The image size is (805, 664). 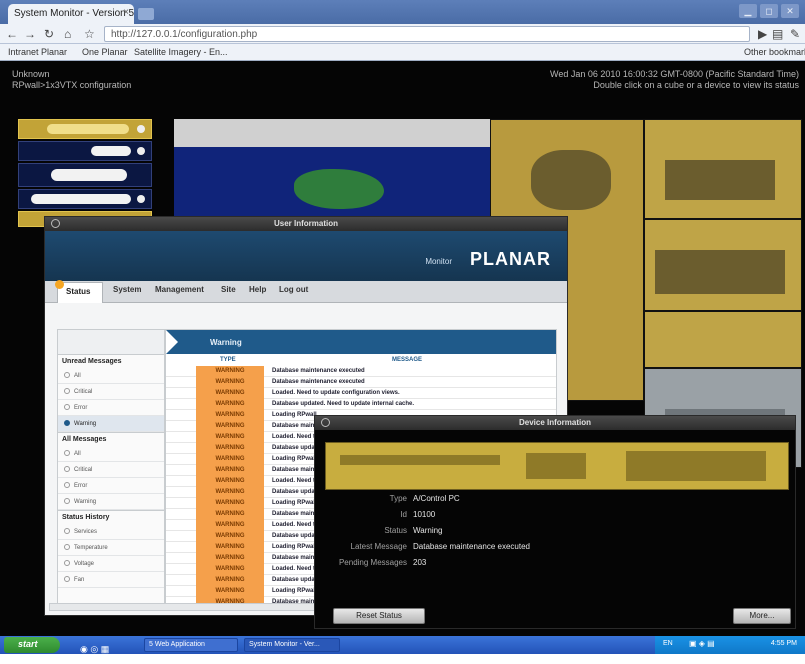 I want to click on history-fan: Fan, so click(x=111, y=580).